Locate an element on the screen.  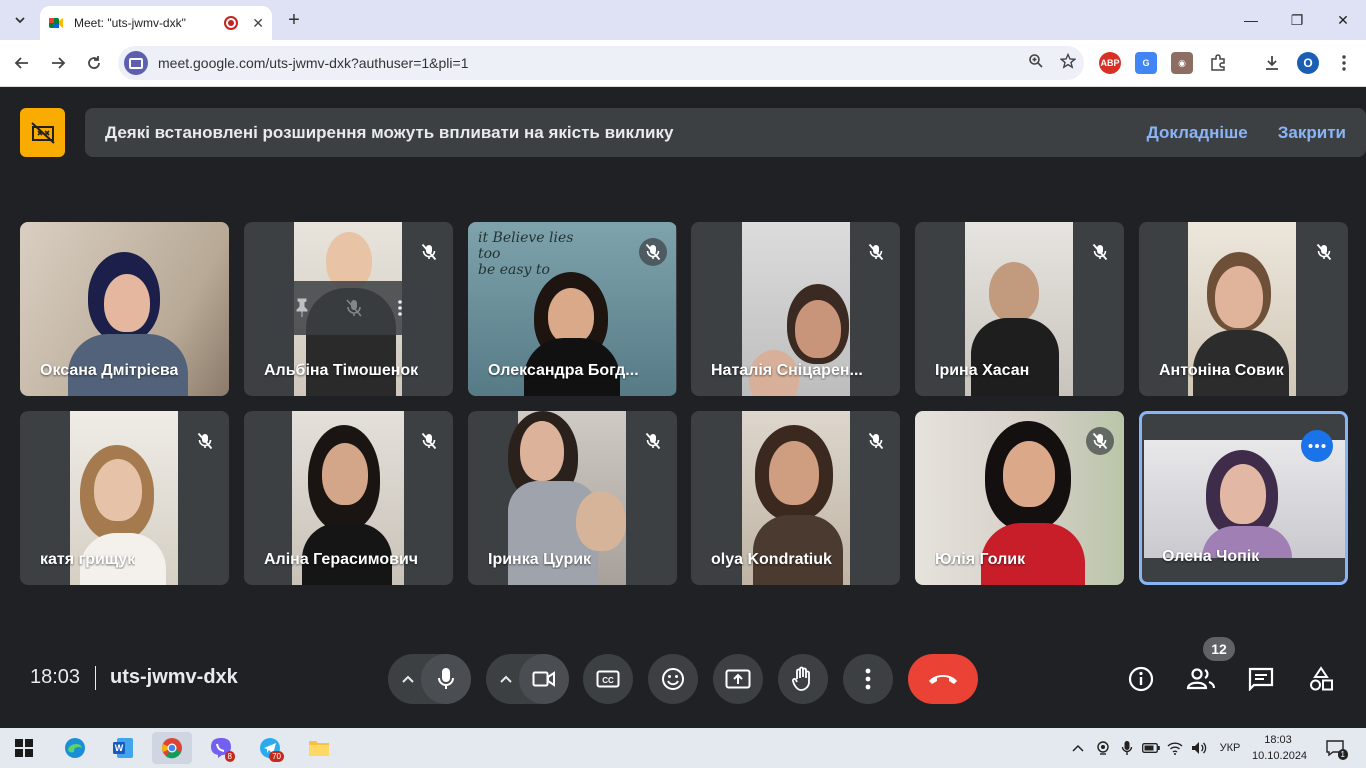
mute-participant-icon is located at coordinates (354, 308).